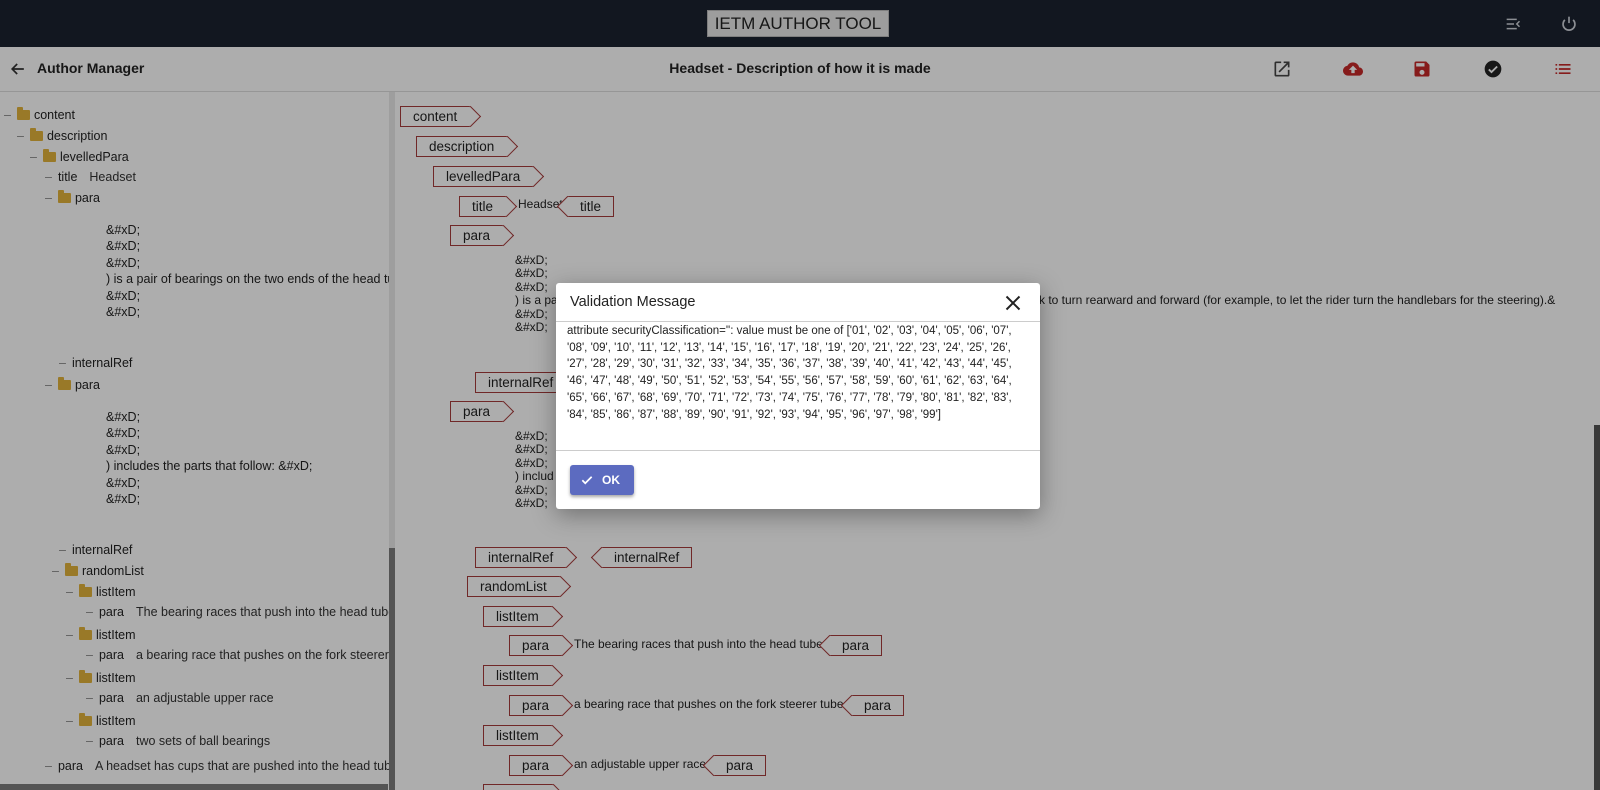 The width and height of the screenshot is (1600, 790). I want to click on dialog-title: Validation Message, so click(633, 302).